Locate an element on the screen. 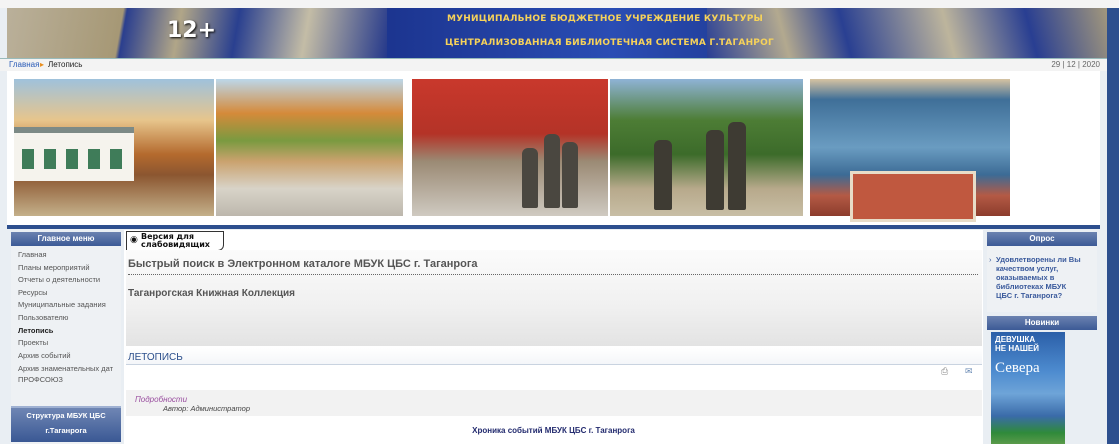 The image size is (1119, 444). menu-item-home: Главная is located at coordinates (66, 255).